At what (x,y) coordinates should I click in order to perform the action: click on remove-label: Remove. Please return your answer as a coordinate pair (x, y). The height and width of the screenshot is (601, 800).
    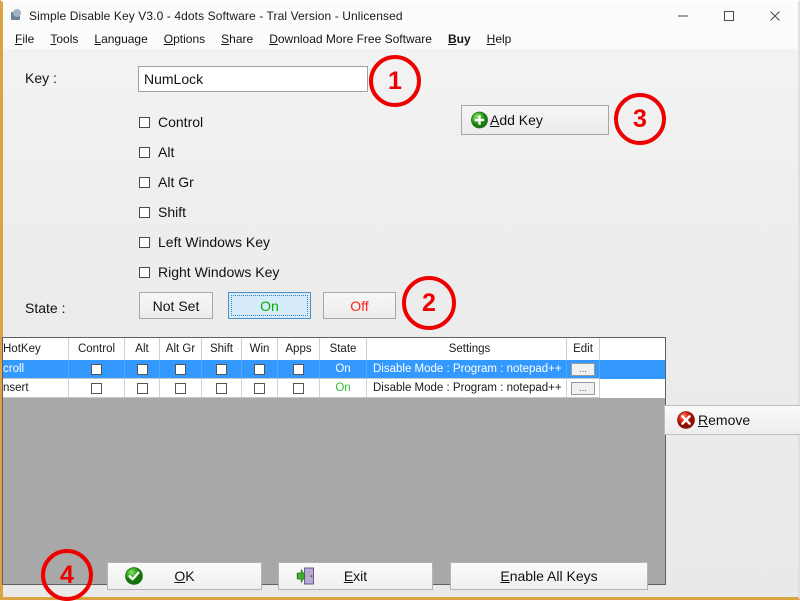
    Looking at the image, I should click on (724, 420).